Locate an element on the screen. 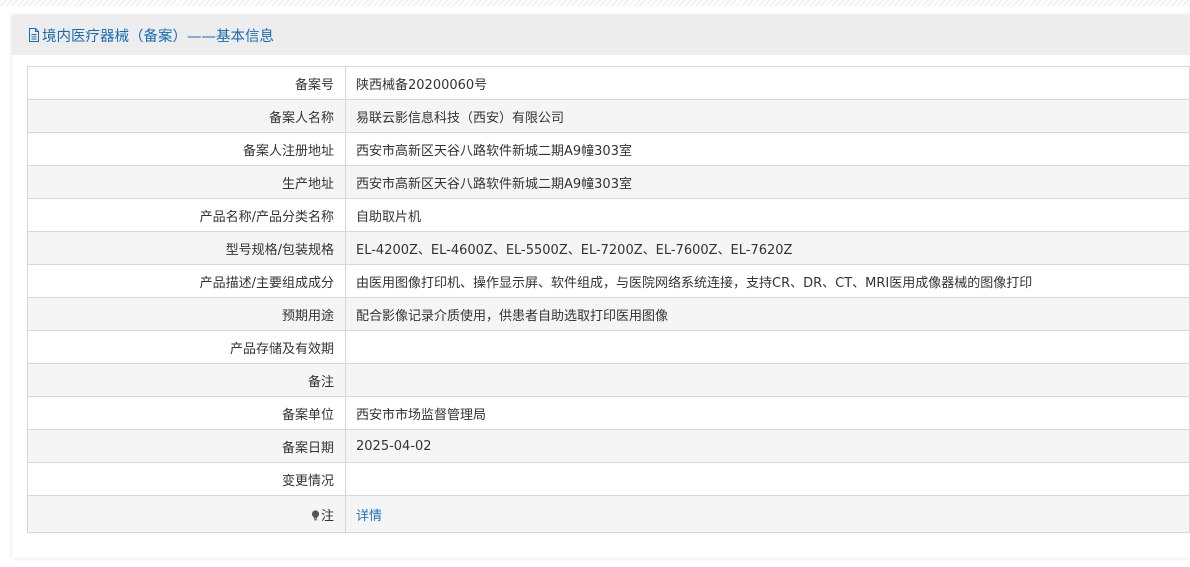  field-label: 备案人名称 is located at coordinates (186, 116).